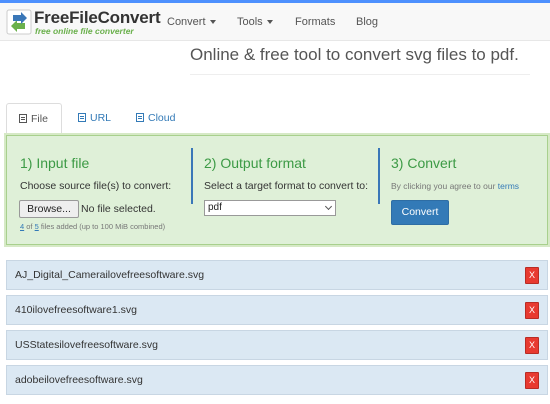 Image resolution: width=550 pixels, height=404 pixels. I want to click on tab-cloud-label: Cloud, so click(162, 118).